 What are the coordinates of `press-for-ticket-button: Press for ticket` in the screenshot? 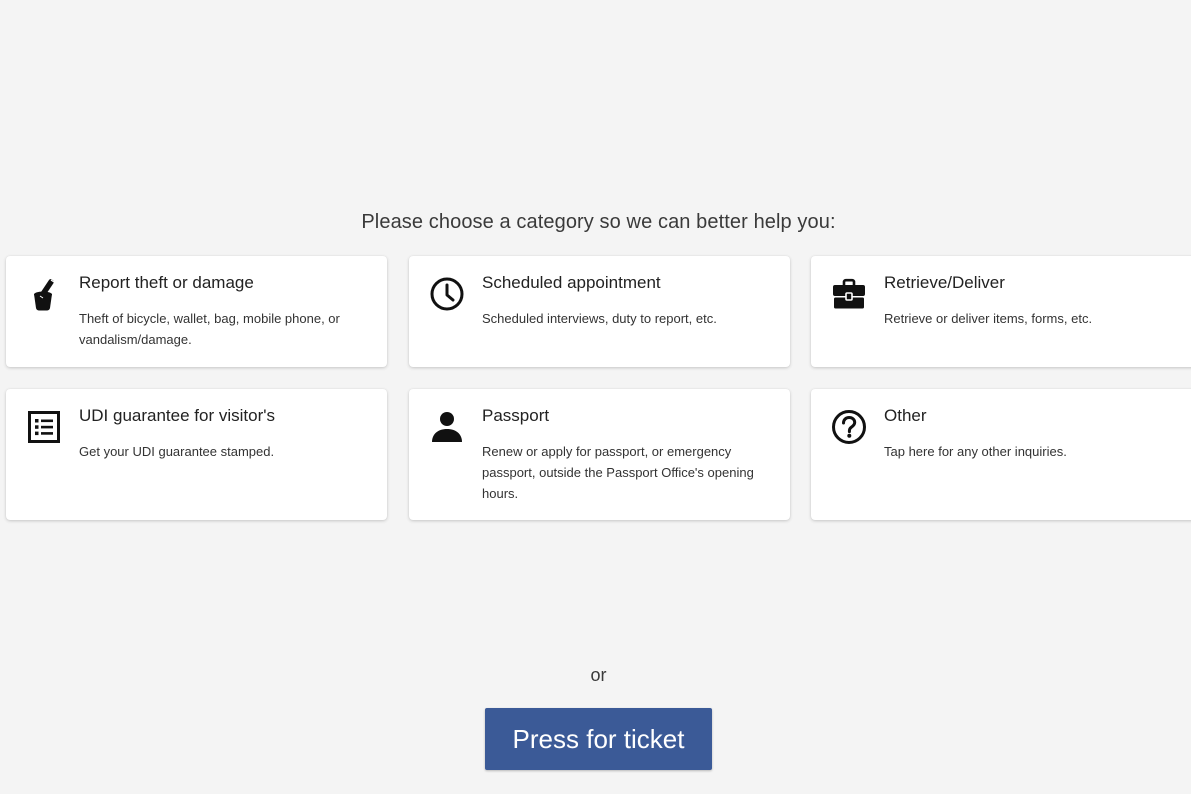 It's located at (598, 739).